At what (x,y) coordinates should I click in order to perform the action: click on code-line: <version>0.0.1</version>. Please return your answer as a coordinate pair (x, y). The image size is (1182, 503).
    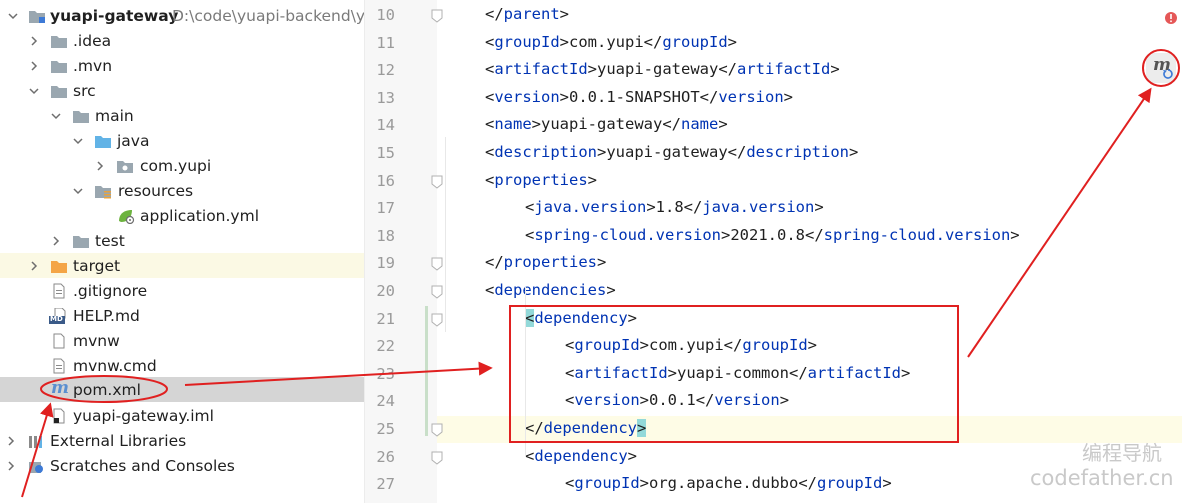
    Looking at the image, I should click on (677, 400).